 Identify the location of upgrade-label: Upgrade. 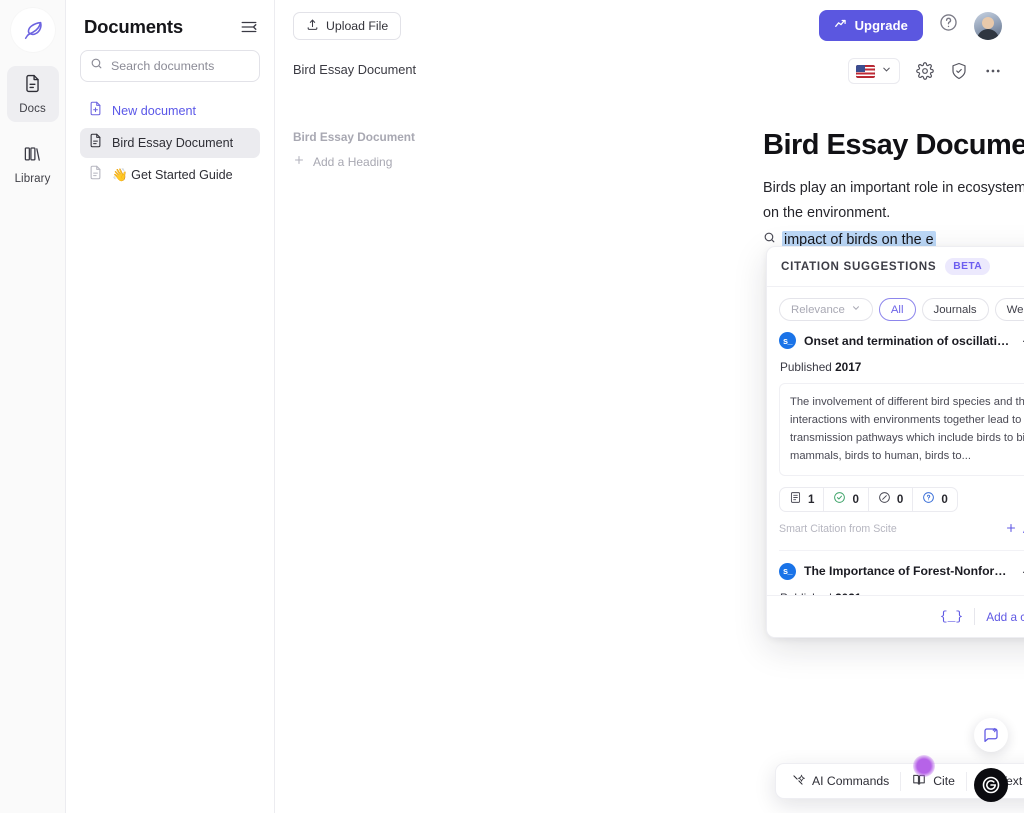
(881, 25).